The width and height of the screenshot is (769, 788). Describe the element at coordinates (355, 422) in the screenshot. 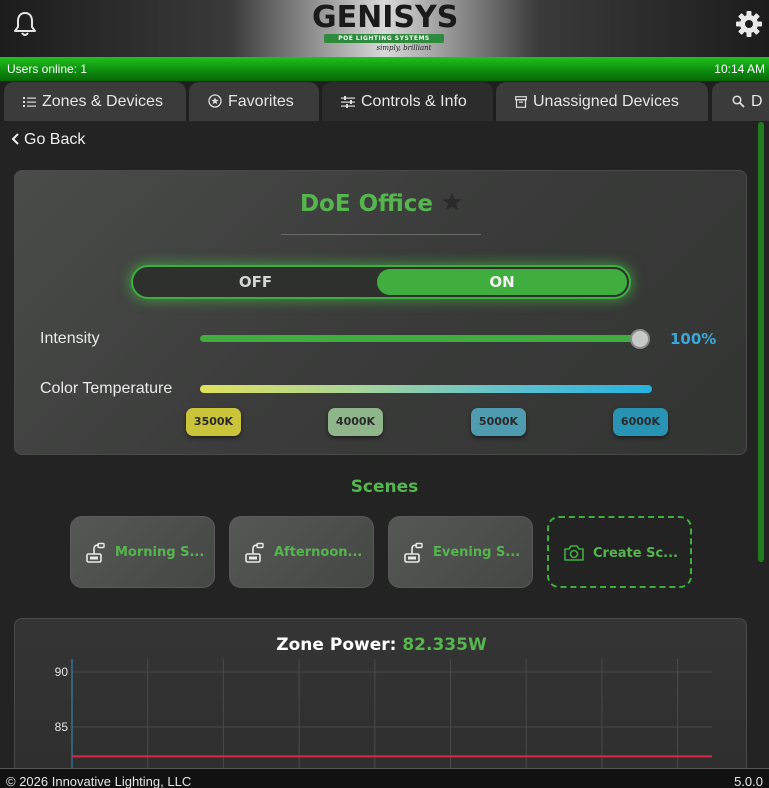

I see `color-temp-4000k-button: 4000K` at that location.